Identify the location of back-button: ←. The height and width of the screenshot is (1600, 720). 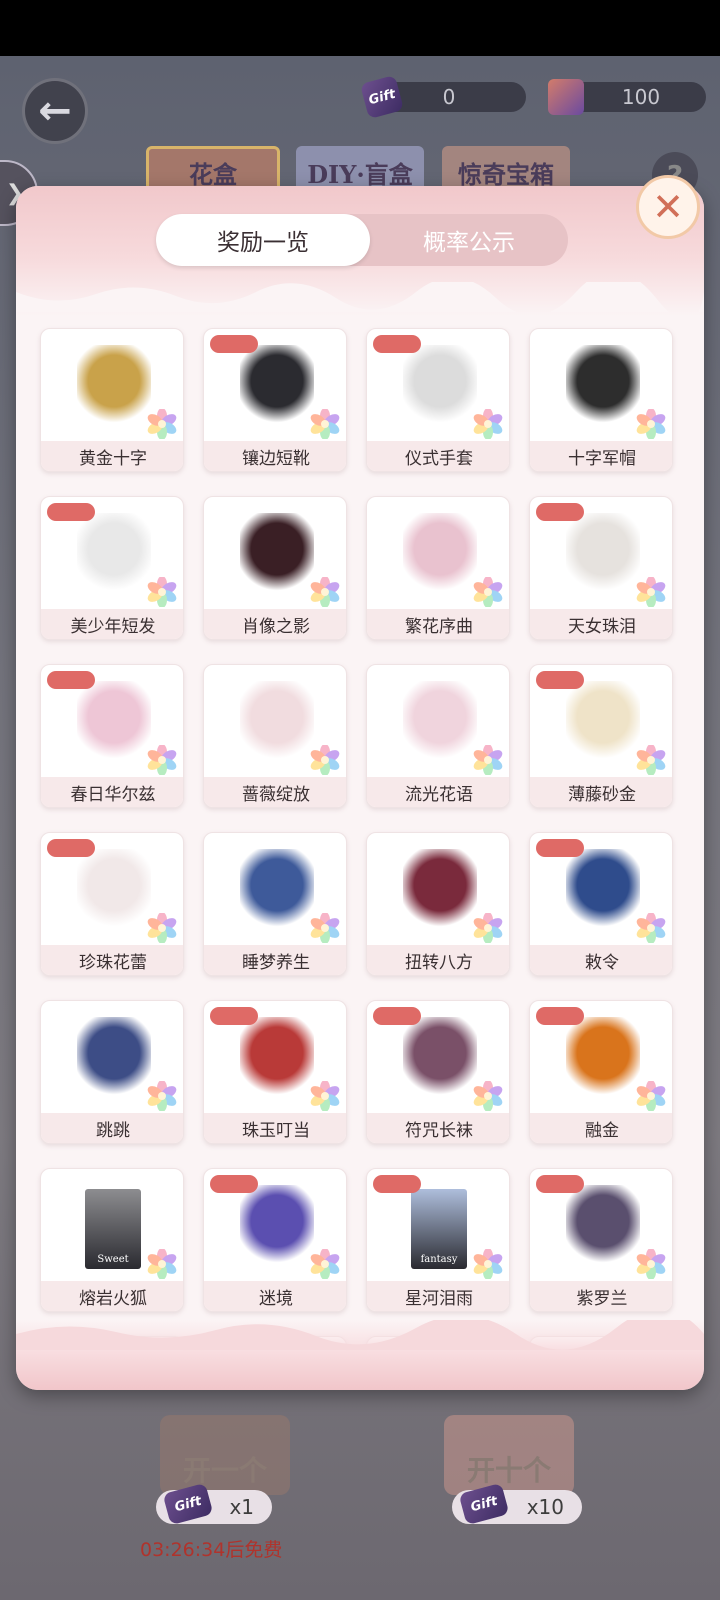
(55, 111).